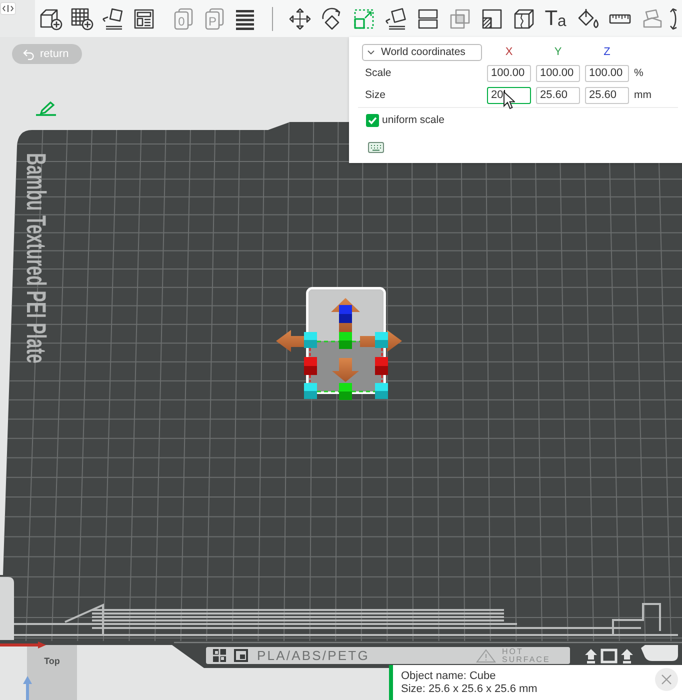  What do you see at coordinates (509, 100) in the screenshot?
I see `mouse-pointer-icon` at bounding box center [509, 100].